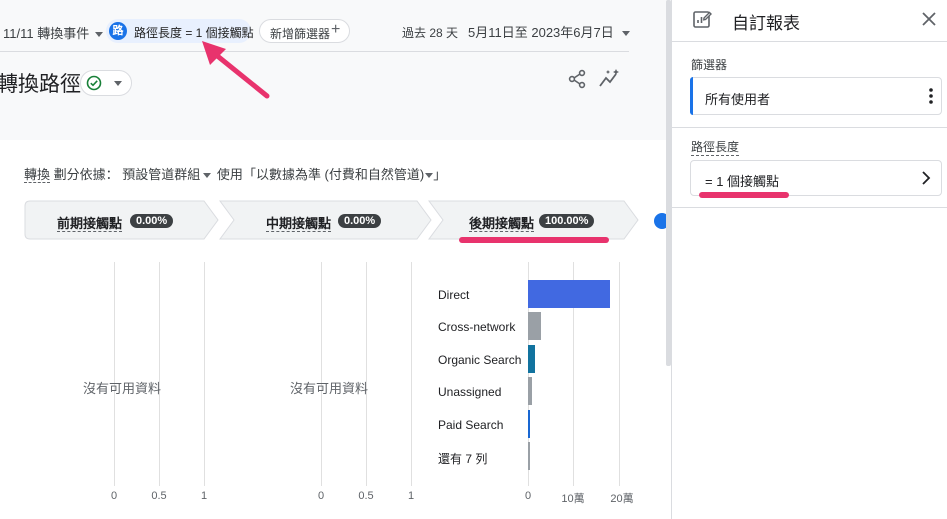 This screenshot has height=519, width=947. I want to click on stage-label: 中期接觸點, so click(299, 224).